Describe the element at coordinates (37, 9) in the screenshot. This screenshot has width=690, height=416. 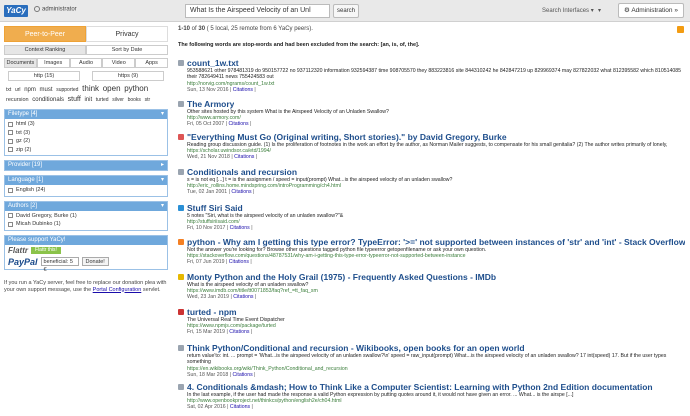
I see `user-icon` at that location.